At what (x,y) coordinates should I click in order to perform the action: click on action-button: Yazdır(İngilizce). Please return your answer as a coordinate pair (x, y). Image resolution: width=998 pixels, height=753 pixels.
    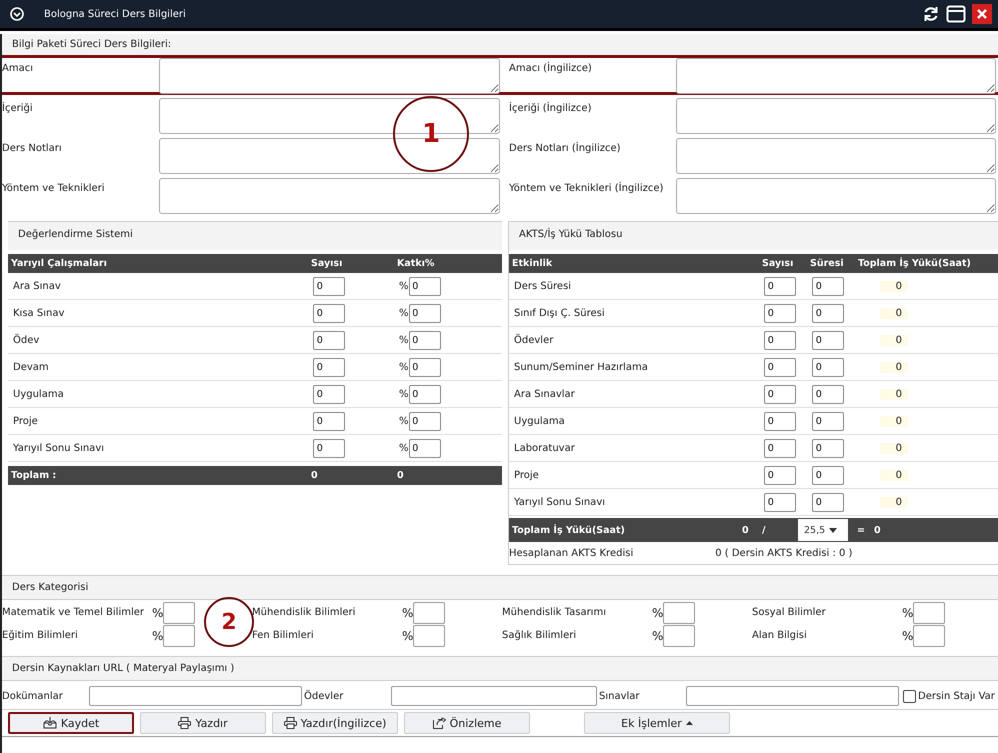
    Looking at the image, I should click on (335, 723).